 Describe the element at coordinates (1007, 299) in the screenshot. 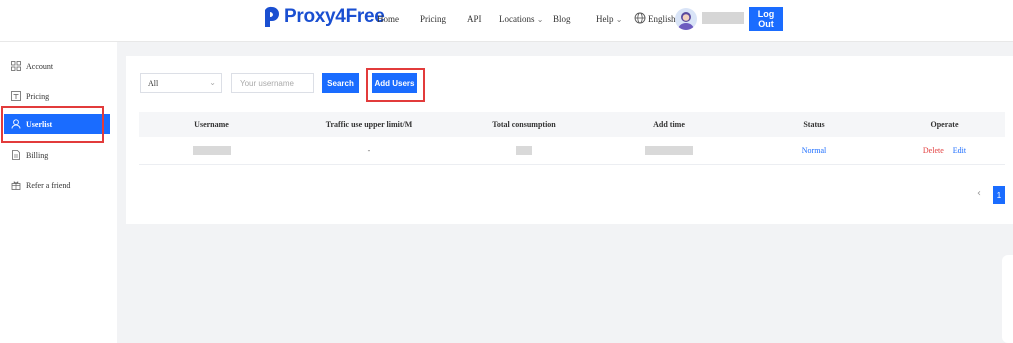

I see `floating-edge-widget` at that location.